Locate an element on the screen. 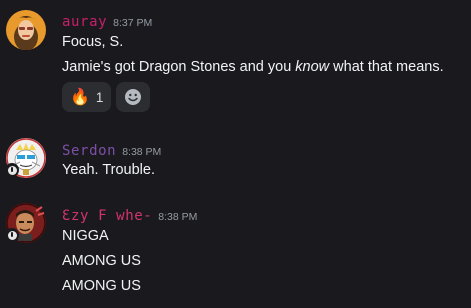 The image size is (471, 308). message-header: auray 8:37 PM is located at coordinates (107, 20).